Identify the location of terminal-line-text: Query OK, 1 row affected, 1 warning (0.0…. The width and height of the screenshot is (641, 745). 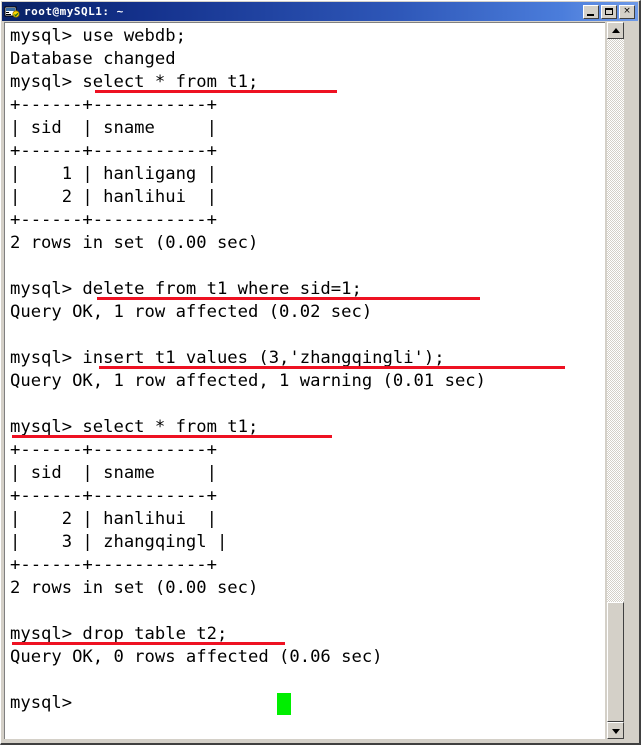
(248, 381).